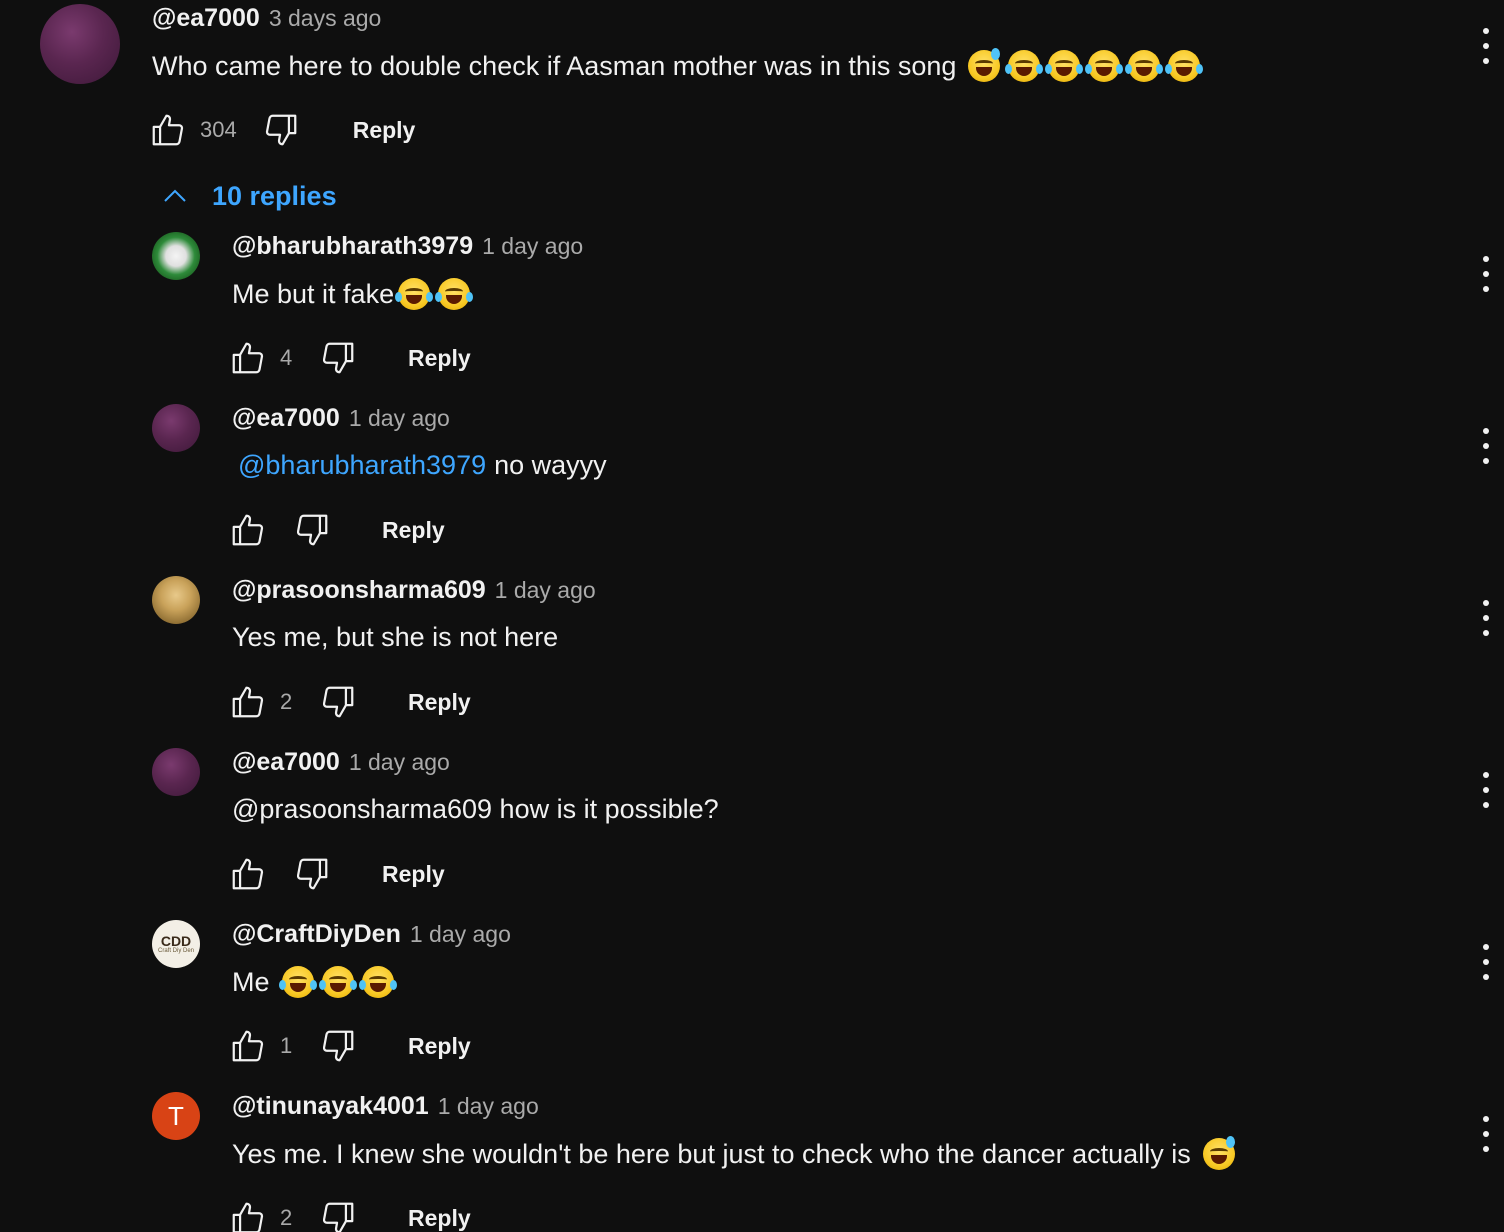 The height and width of the screenshot is (1232, 1504). I want to click on comment-text: @prasoonsharma609 how is it possible?, so click(475, 809).